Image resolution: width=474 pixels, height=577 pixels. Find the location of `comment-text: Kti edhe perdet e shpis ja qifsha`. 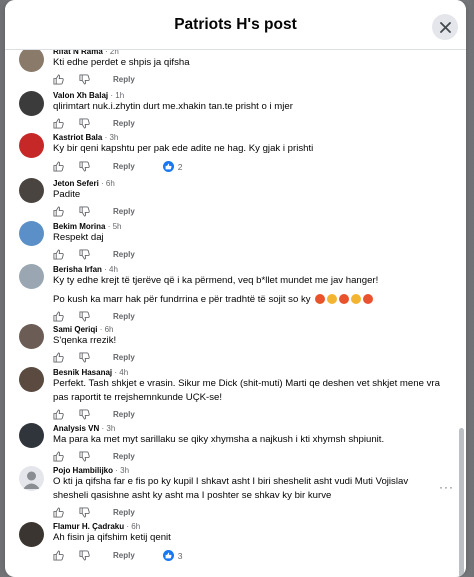

comment-text: Kti edhe perdet e shpis ja qifsha is located at coordinates (121, 62).